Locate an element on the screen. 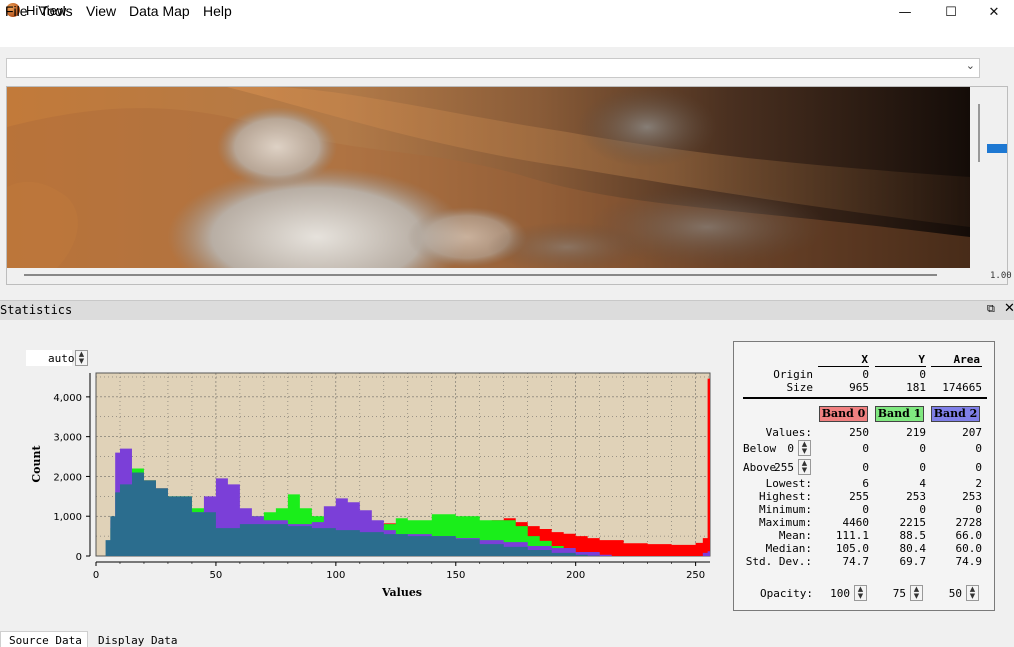 The height and width of the screenshot is (647, 1014). size-label: Size is located at coordinates (800, 387).